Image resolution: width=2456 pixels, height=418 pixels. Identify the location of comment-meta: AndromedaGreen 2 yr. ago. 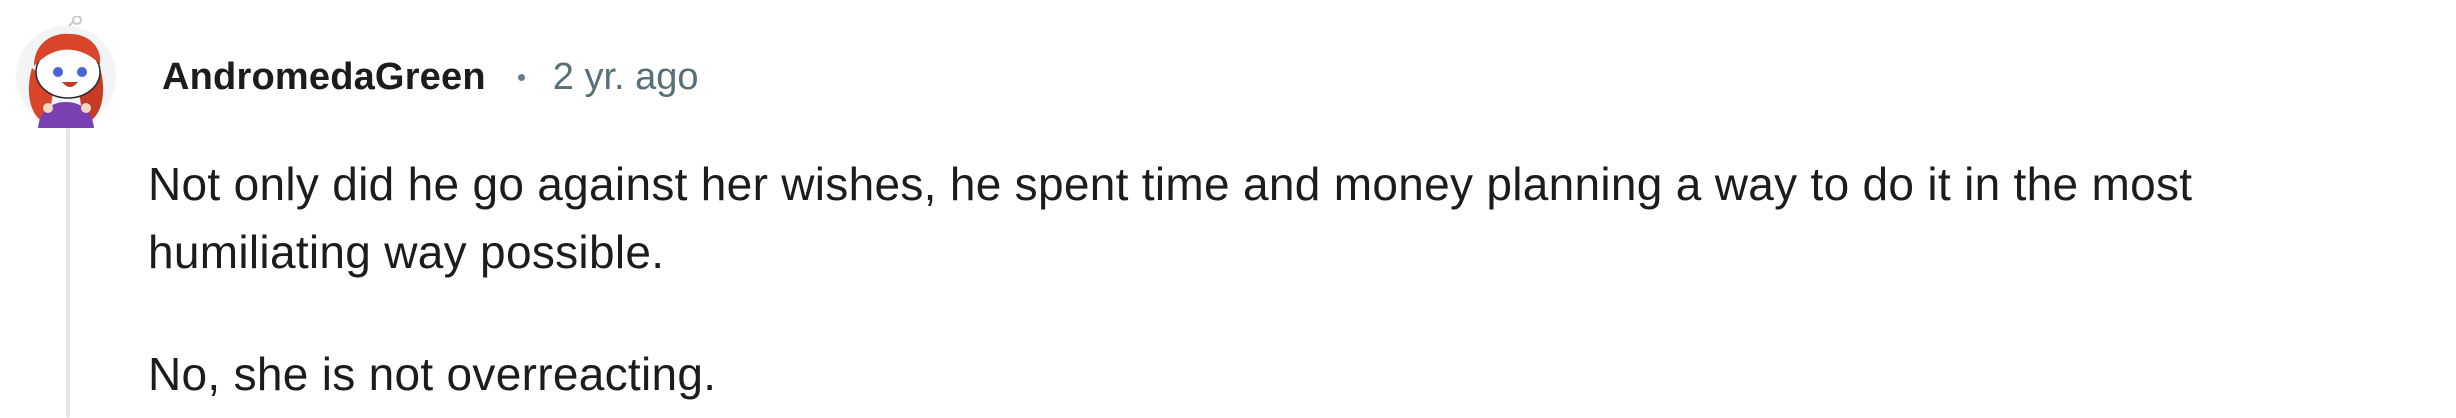
(430, 77).